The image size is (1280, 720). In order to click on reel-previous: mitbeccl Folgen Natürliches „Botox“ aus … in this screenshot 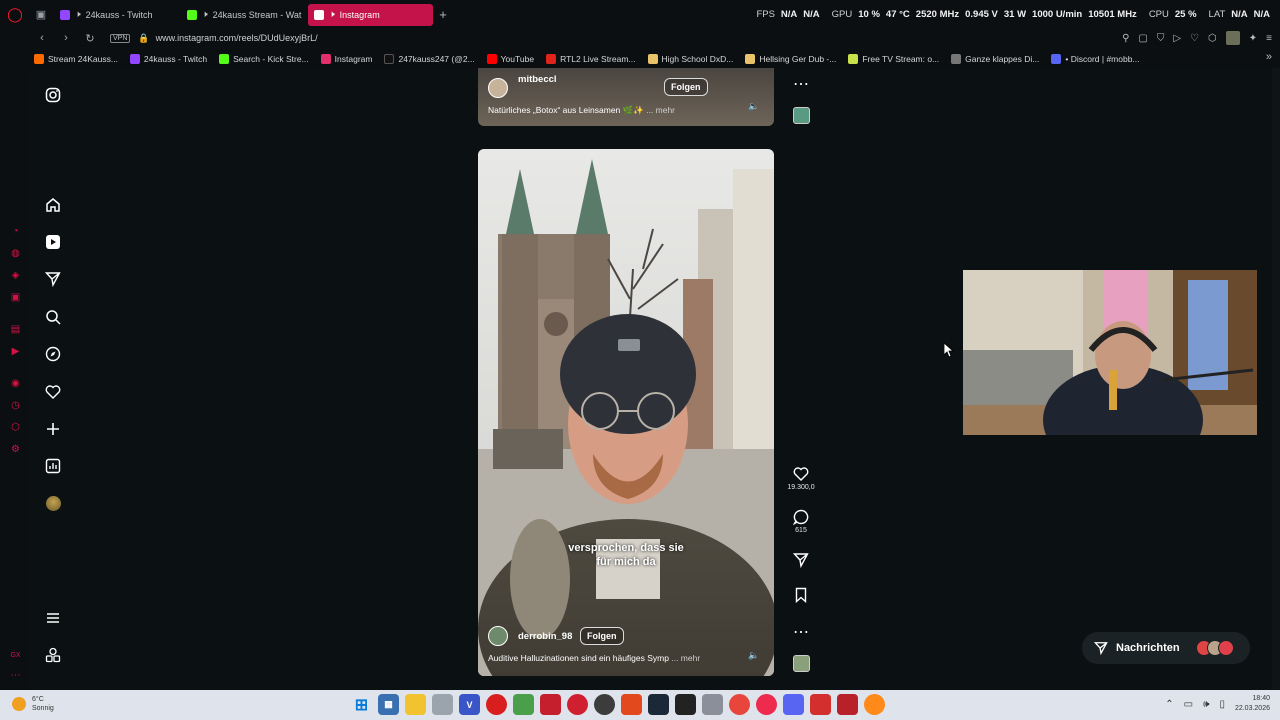, I will do `click(626, 97)`.